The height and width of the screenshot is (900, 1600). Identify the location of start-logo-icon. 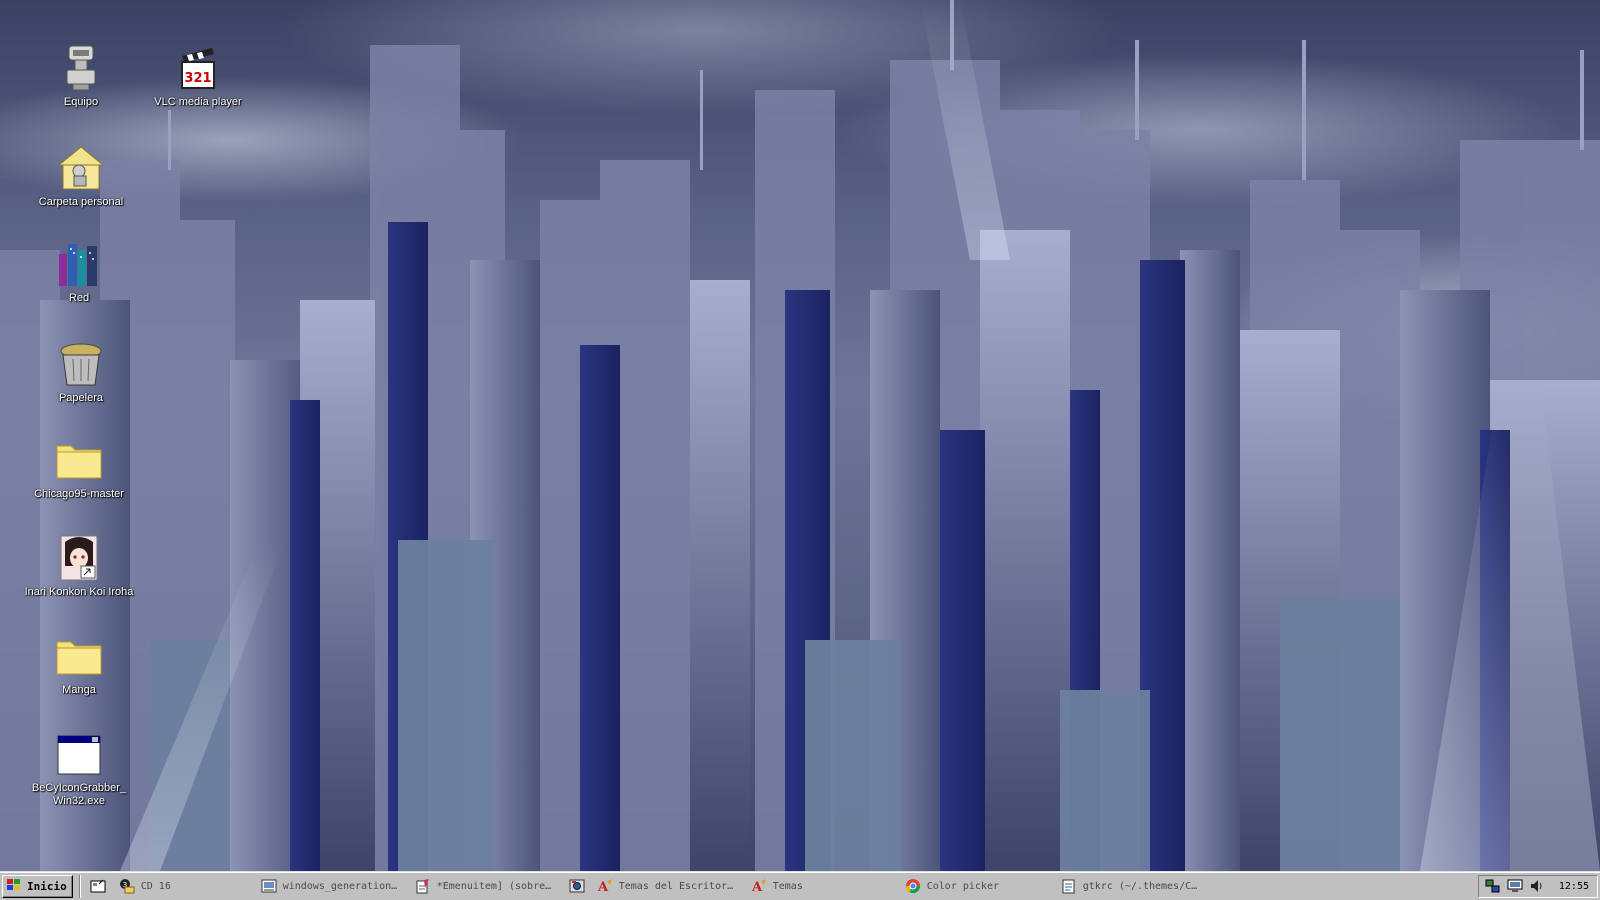
(14, 886).